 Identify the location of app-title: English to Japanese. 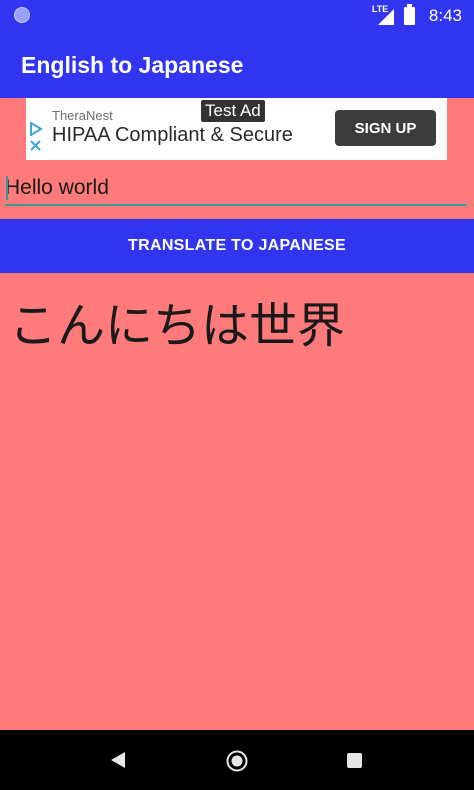
(132, 65).